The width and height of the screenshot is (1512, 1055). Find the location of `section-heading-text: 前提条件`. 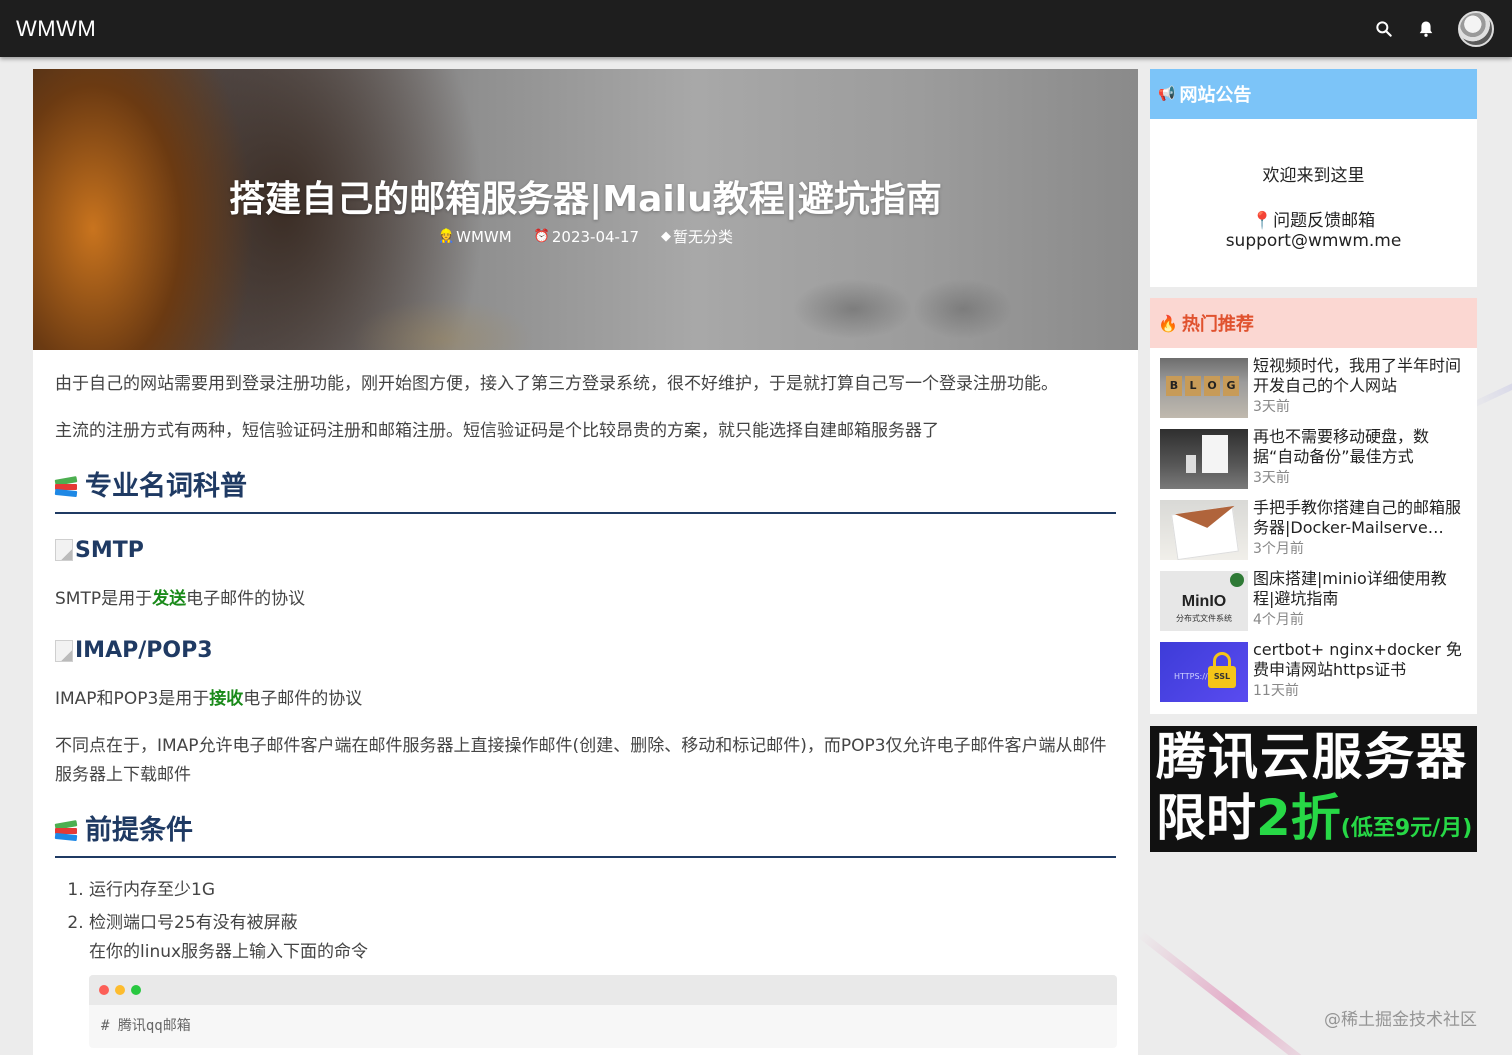

section-heading-text: 前提条件 is located at coordinates (139, 831).